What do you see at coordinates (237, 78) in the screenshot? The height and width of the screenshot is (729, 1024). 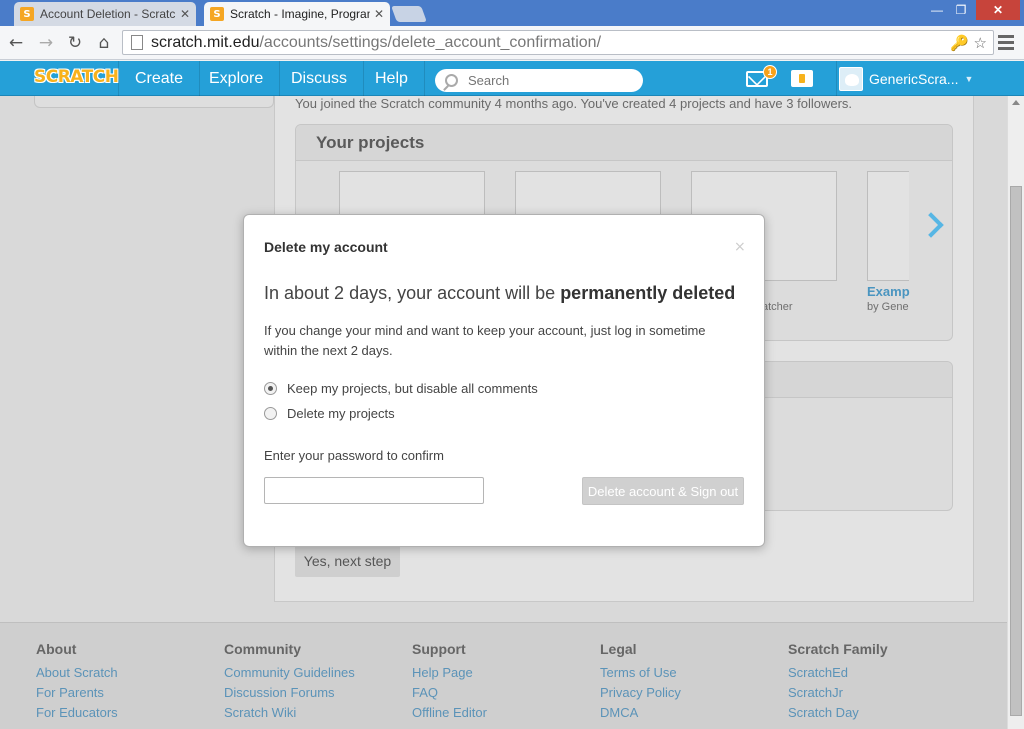 I see `nav-explore: Explore` at bounding box center [237, 78].